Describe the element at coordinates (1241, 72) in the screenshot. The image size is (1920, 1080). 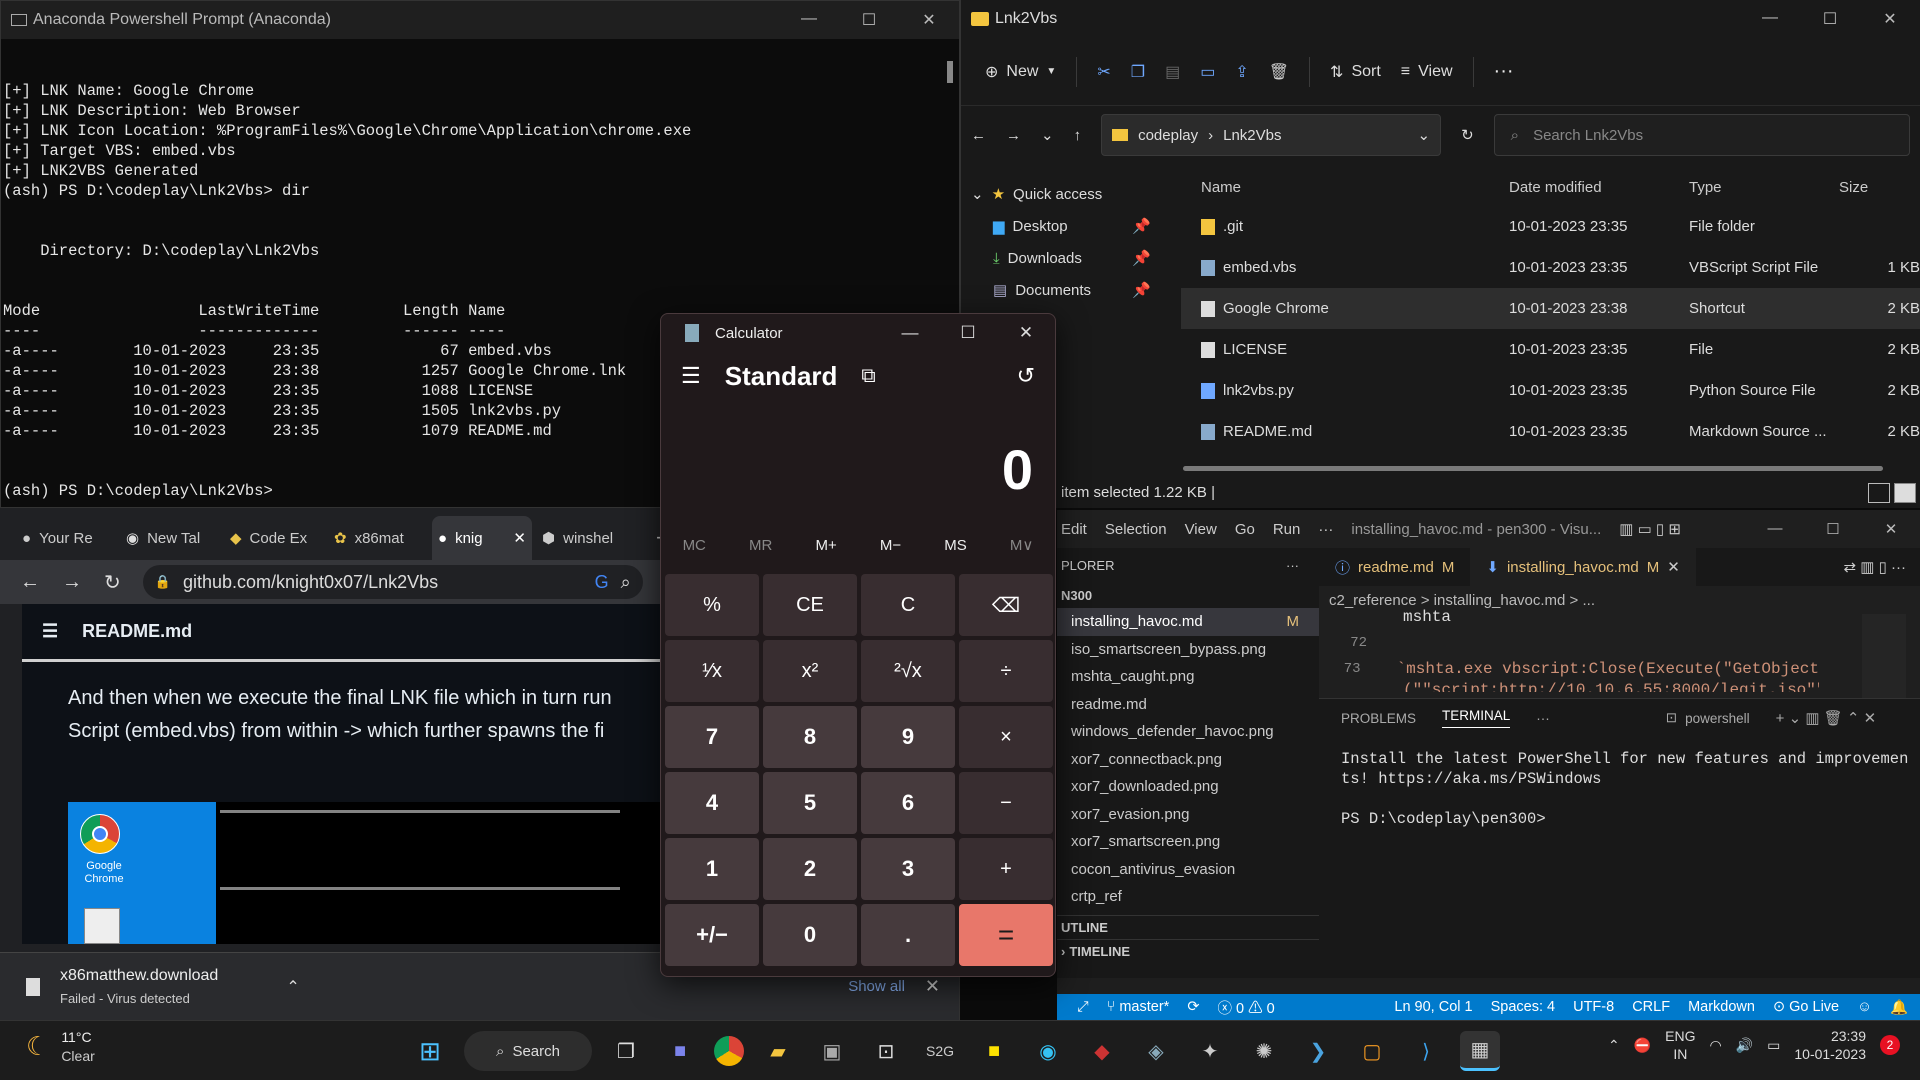
I see `share-icon: ⇪` at that location.